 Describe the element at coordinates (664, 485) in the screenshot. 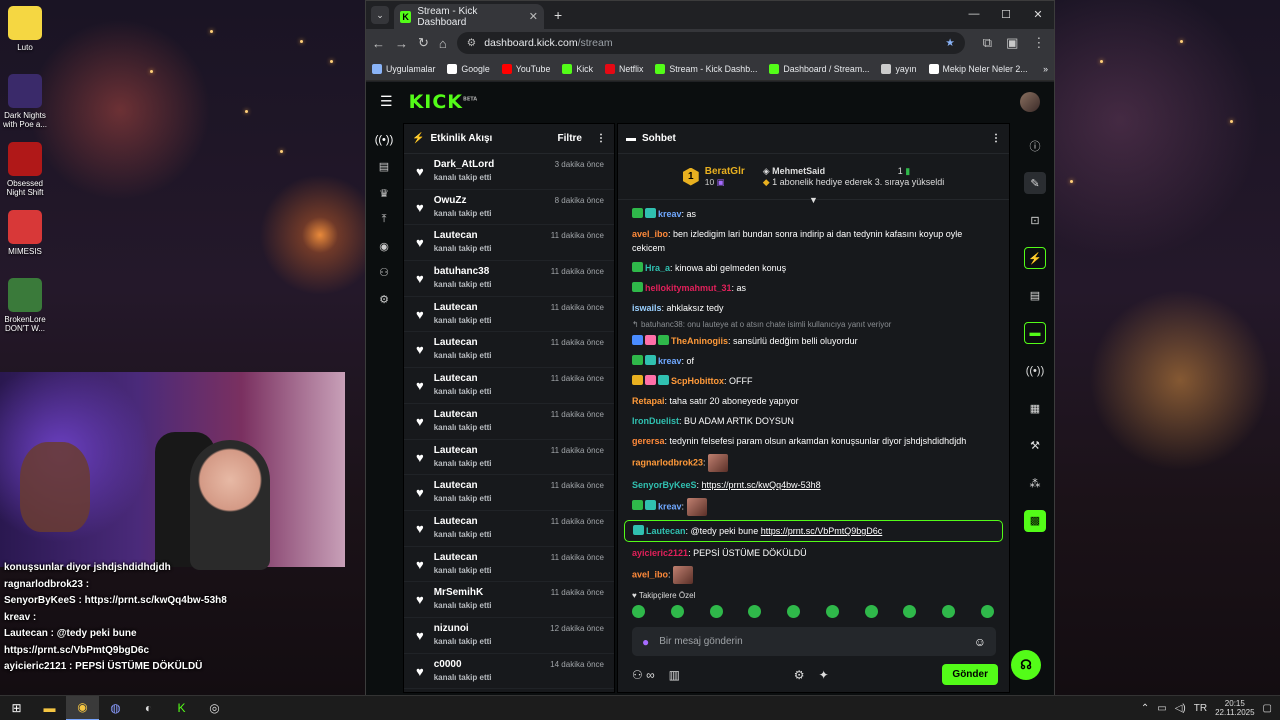

I see `chat-username: SenyorByKeeS` at that location.